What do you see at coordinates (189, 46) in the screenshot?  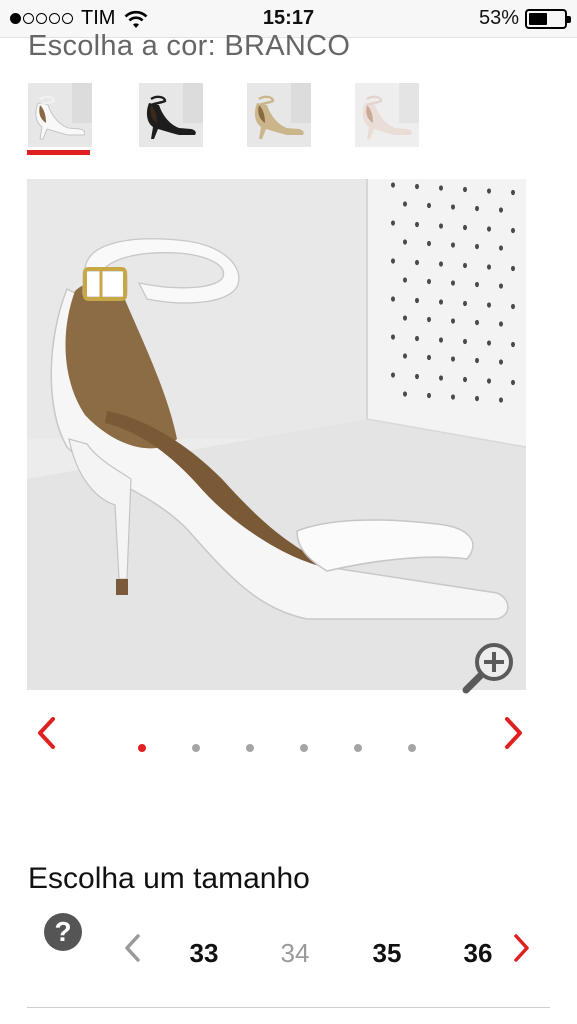 I see `color-heading: Escolha a cor: BRANCO` at bounding box center [189, 46].